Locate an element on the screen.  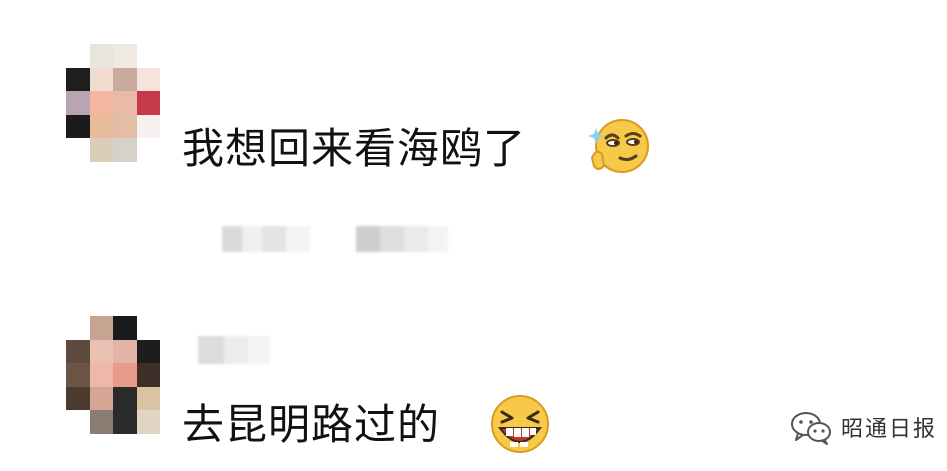
comment-text: 我想回来看海鸥了 is located at coordinates (354, 148).